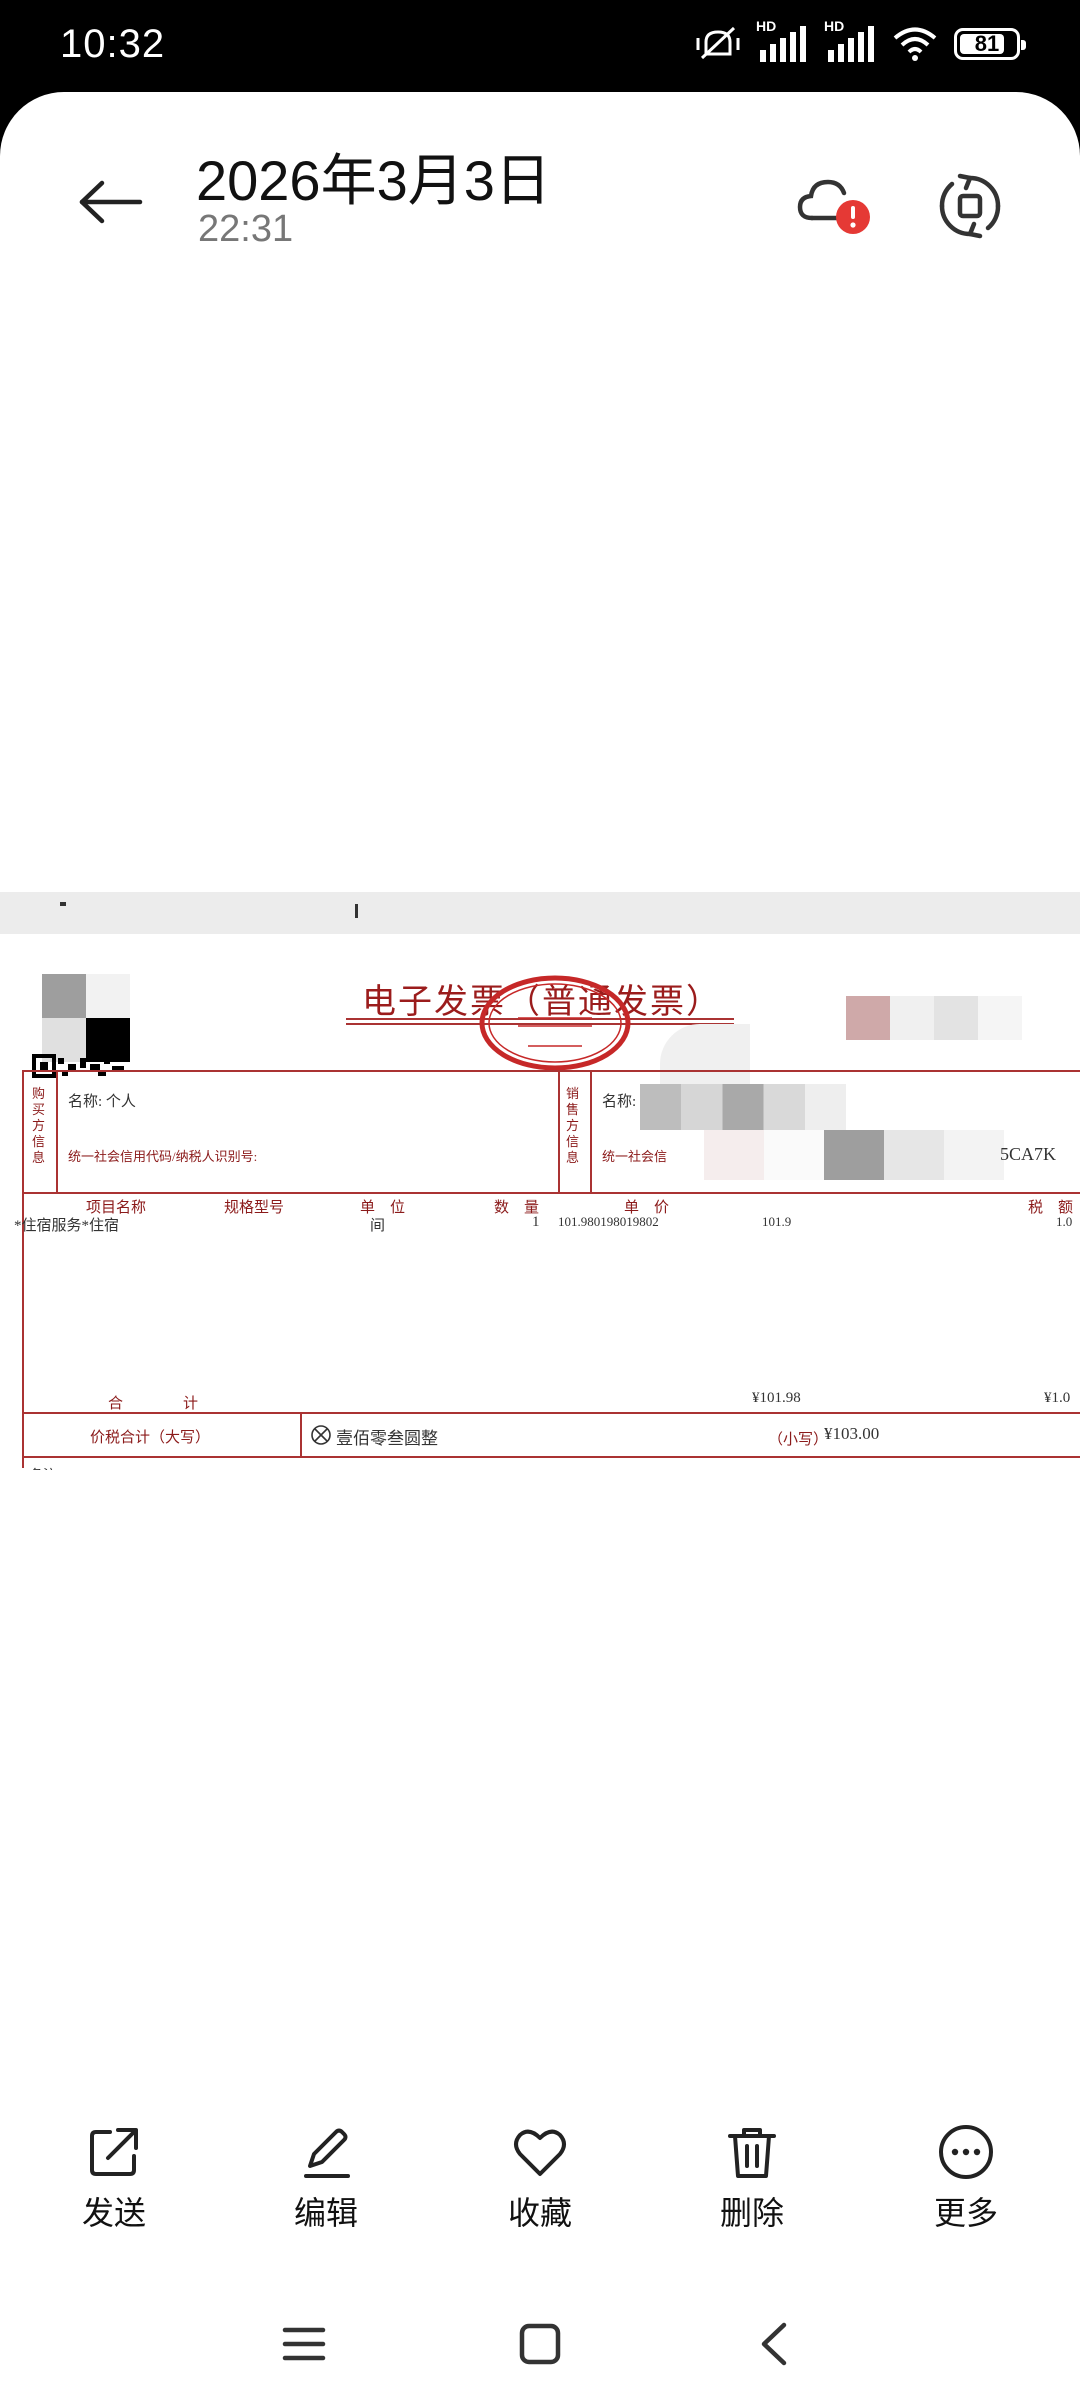 Image resolution: width=1080 pixels, height=2400 pixels. I want to click on grand-total-small-label: （小写）, so click(798, 1440).